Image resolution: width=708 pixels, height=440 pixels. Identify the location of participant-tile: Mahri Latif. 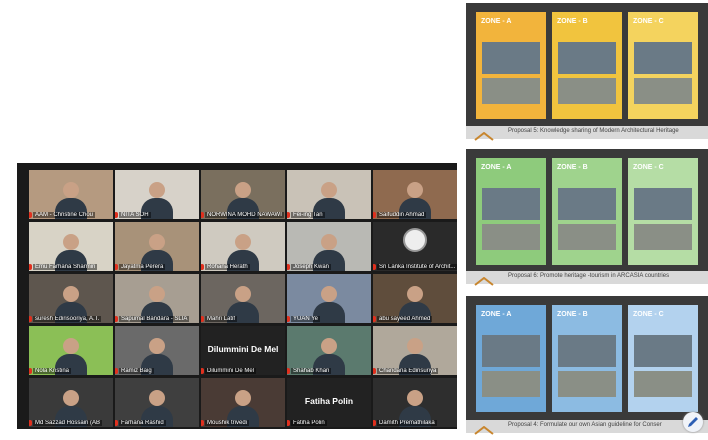
(243, 298).